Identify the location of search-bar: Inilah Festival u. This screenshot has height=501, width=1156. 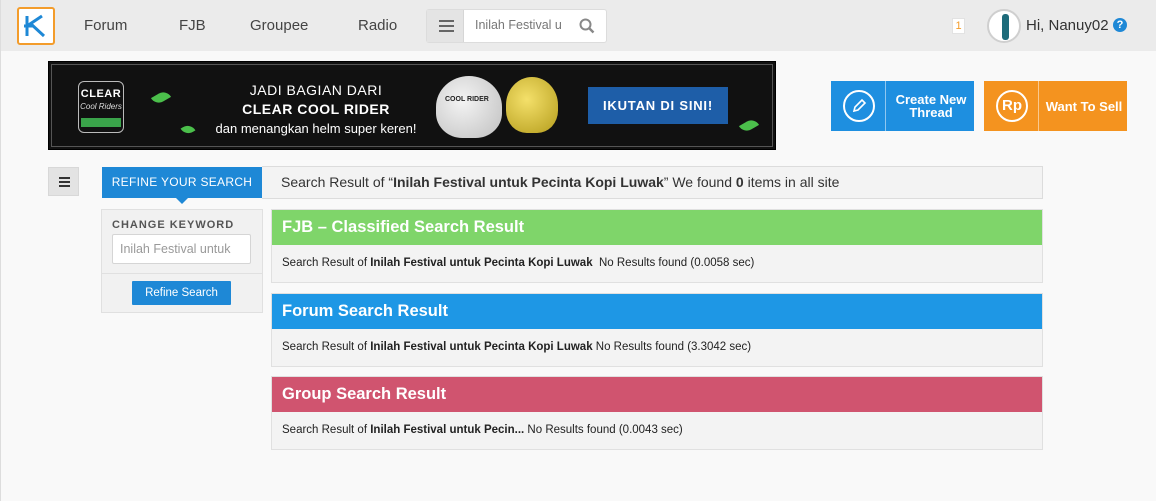
(516, 26).